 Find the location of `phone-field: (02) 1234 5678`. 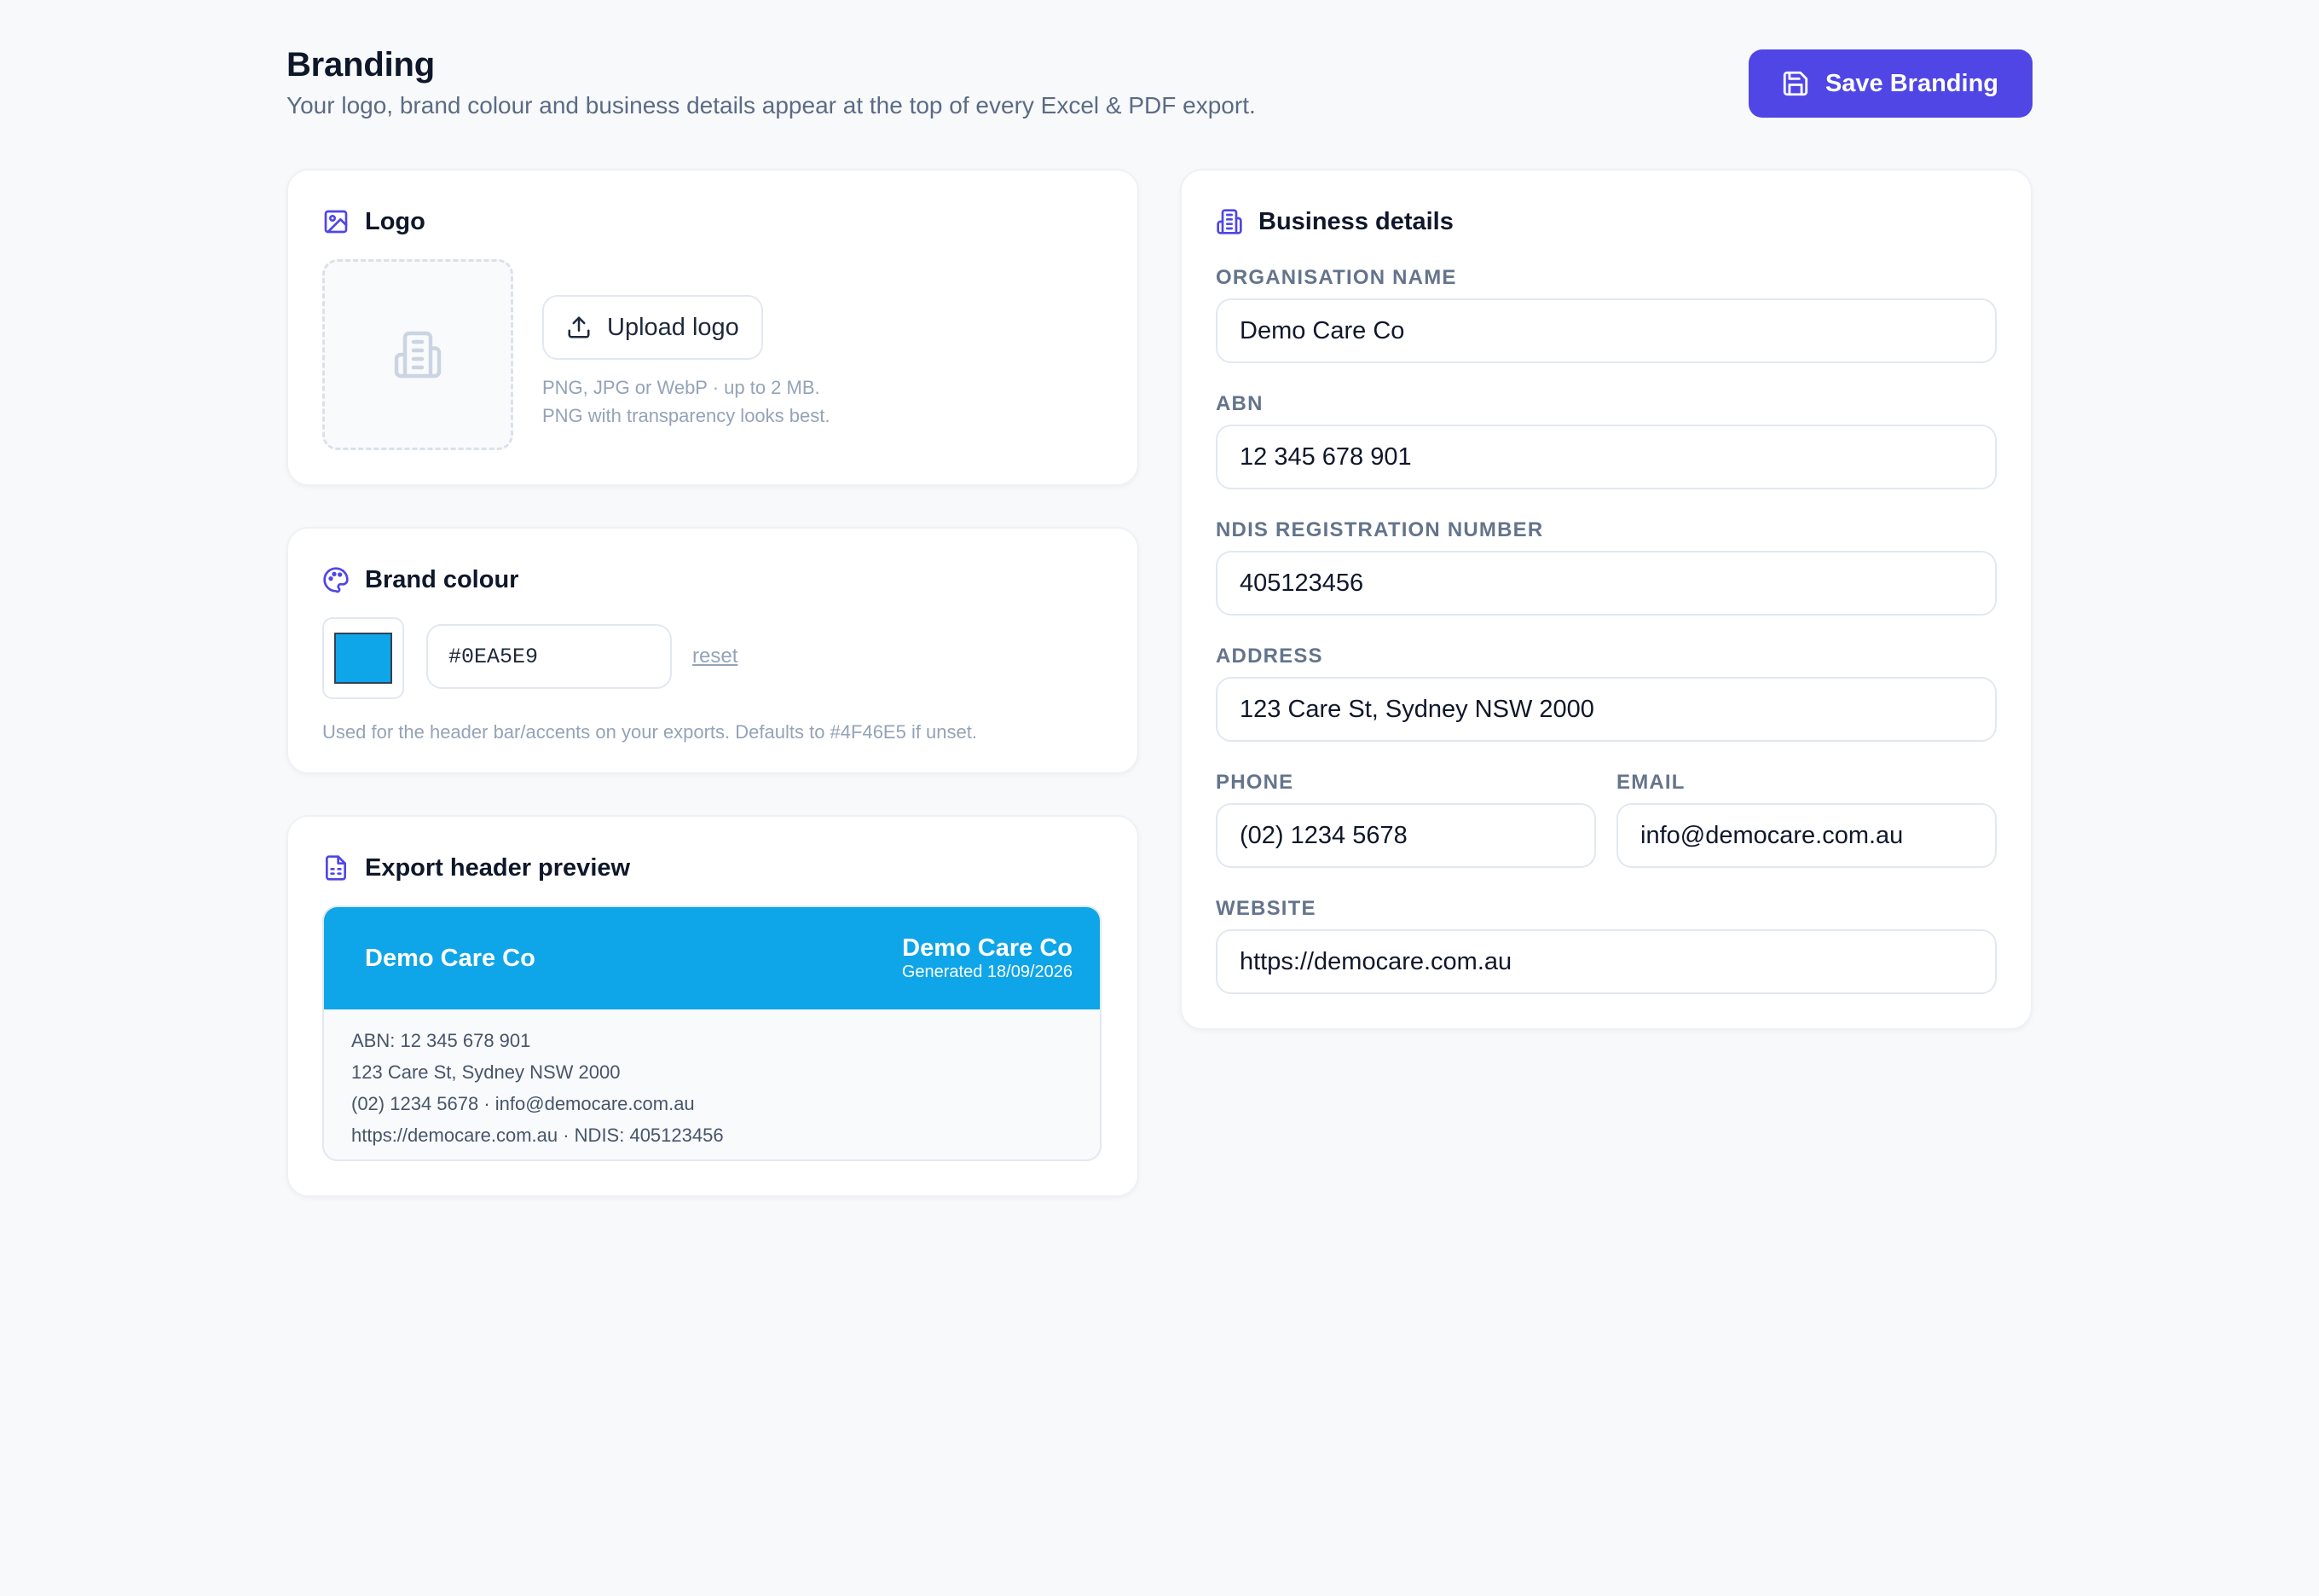

phone-field: (02) 1234 5678 is located at coordinates (1406, 835).